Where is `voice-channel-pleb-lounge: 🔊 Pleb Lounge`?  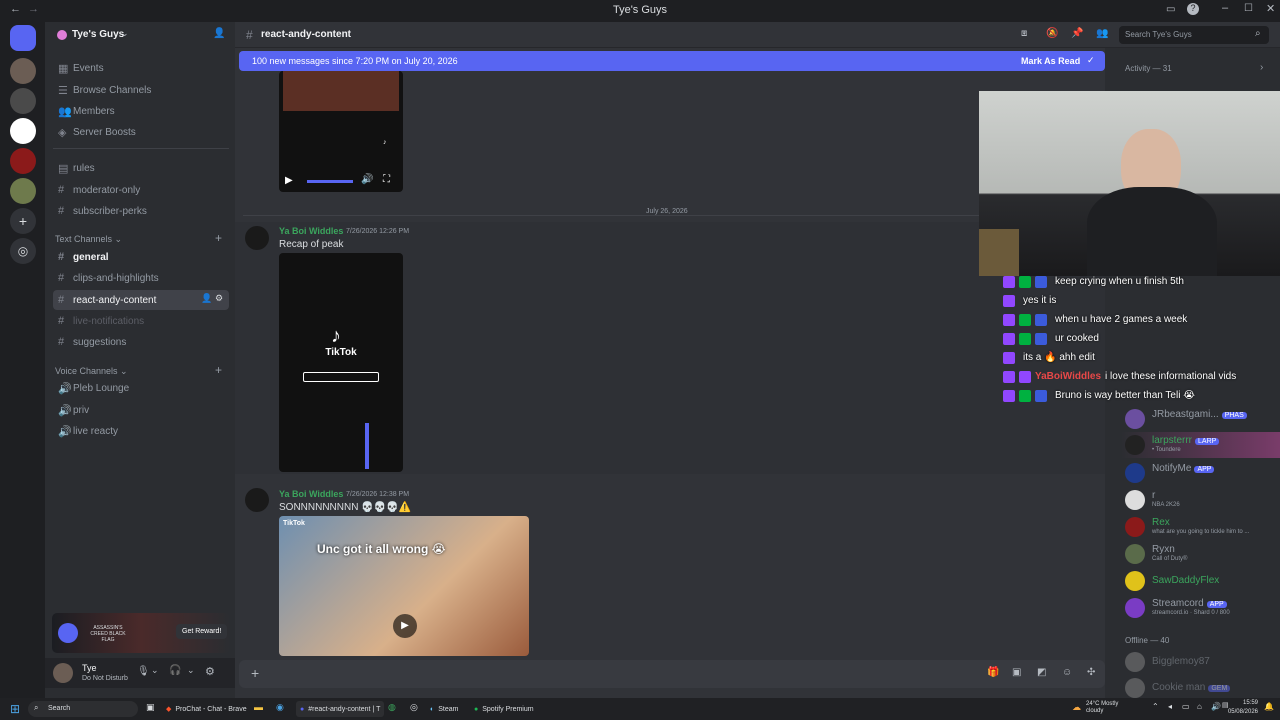
voice-channel-pleb-lounge: 🔊 Pleb Lounge is located at coordinates (141, 388).